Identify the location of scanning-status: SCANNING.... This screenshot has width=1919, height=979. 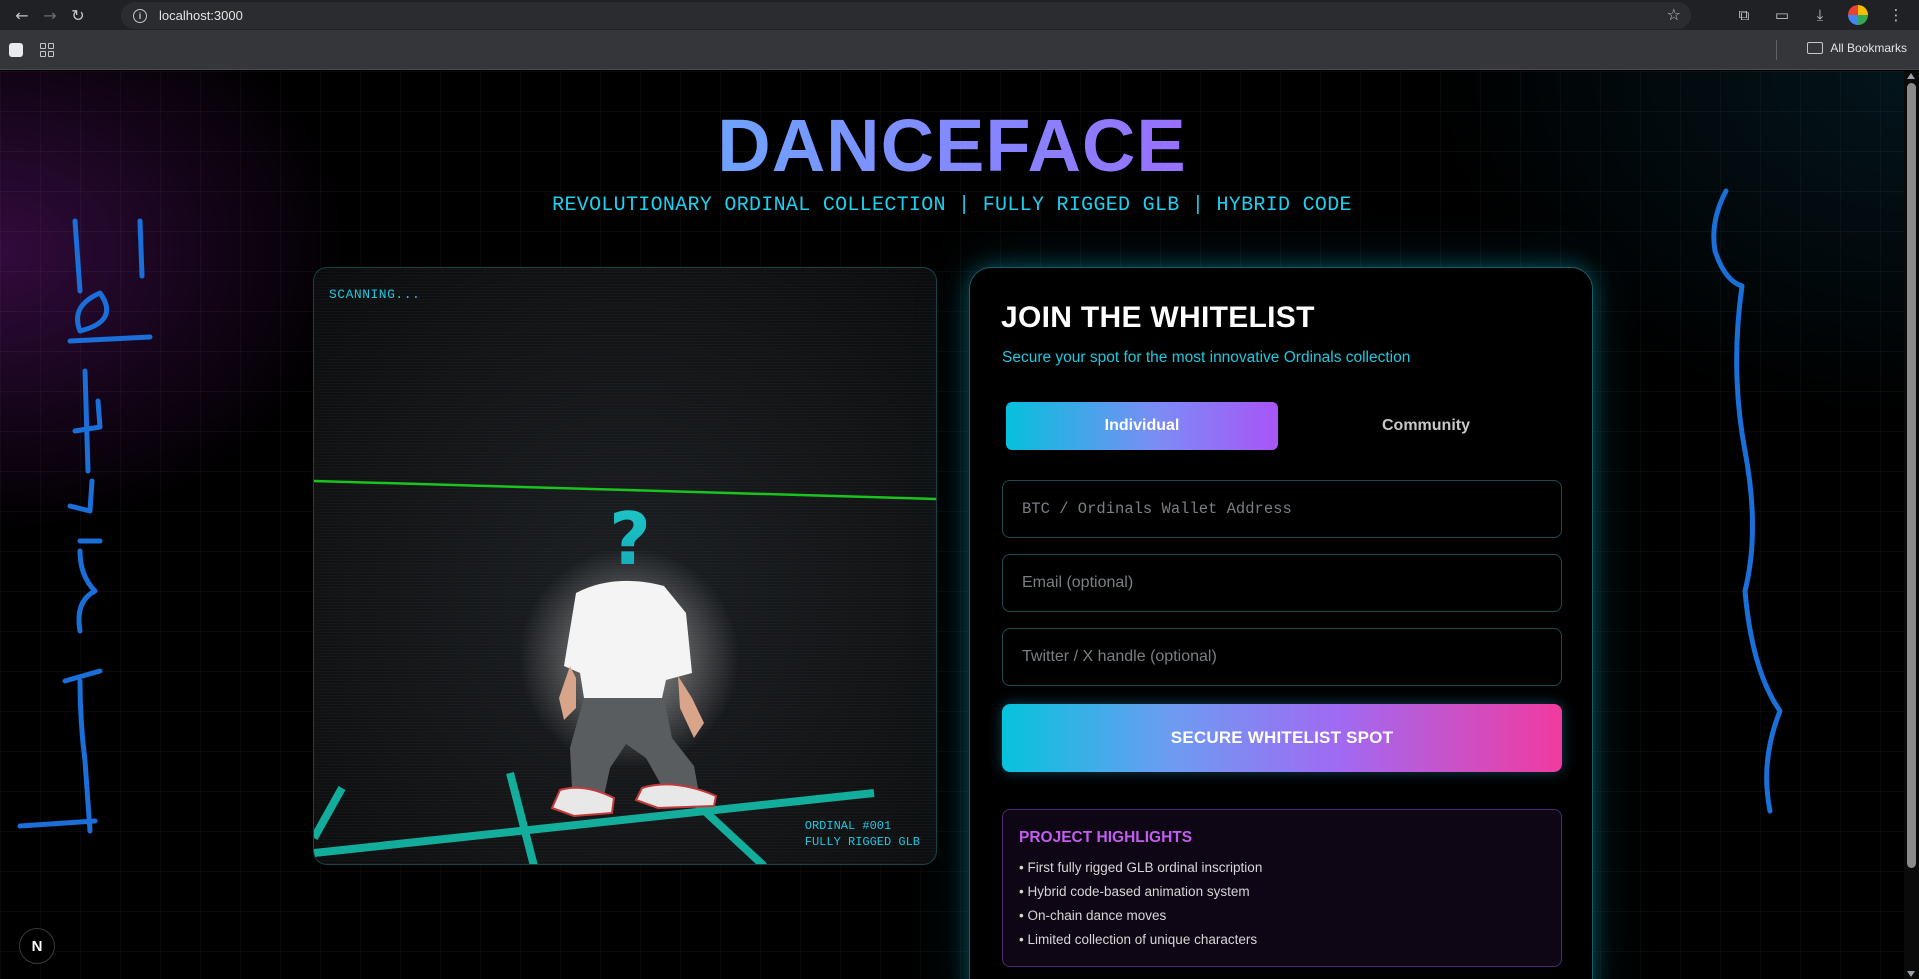
(375, 294).